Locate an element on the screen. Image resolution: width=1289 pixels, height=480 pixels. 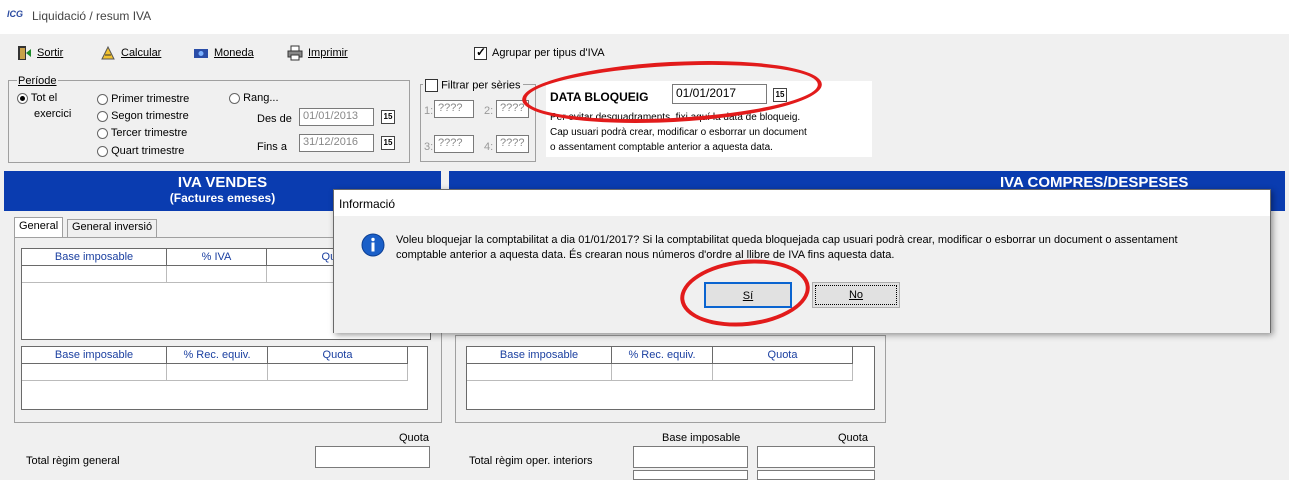
compres-quota-label: Quota is located at coordinates (853, 438).